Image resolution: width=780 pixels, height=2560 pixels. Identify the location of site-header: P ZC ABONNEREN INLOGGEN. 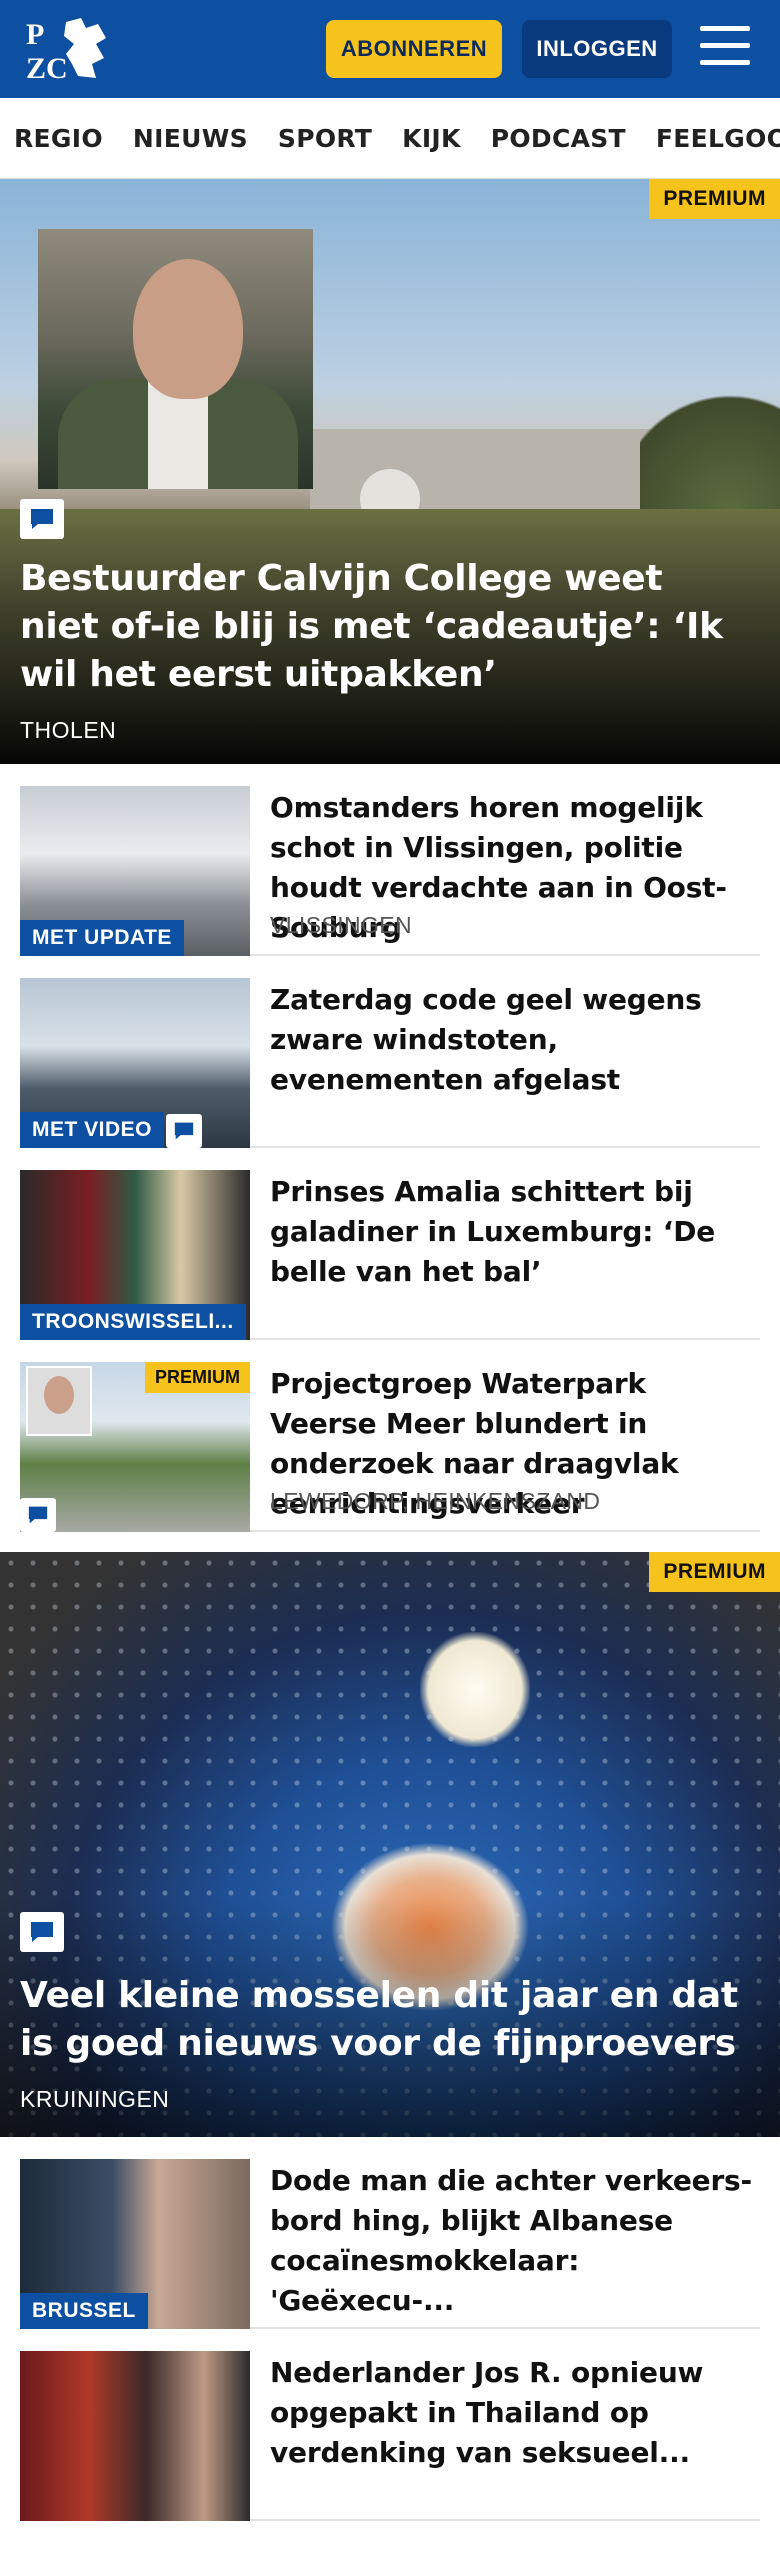
(390, 49).